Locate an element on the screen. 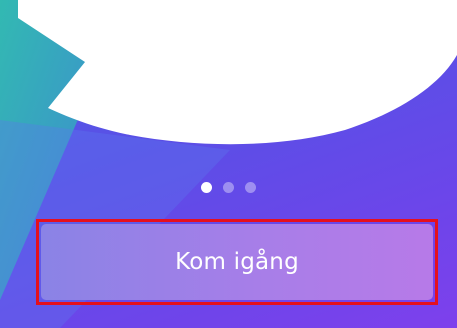  get-started-button-label: Kom igång is located at coordinates (237, 262).